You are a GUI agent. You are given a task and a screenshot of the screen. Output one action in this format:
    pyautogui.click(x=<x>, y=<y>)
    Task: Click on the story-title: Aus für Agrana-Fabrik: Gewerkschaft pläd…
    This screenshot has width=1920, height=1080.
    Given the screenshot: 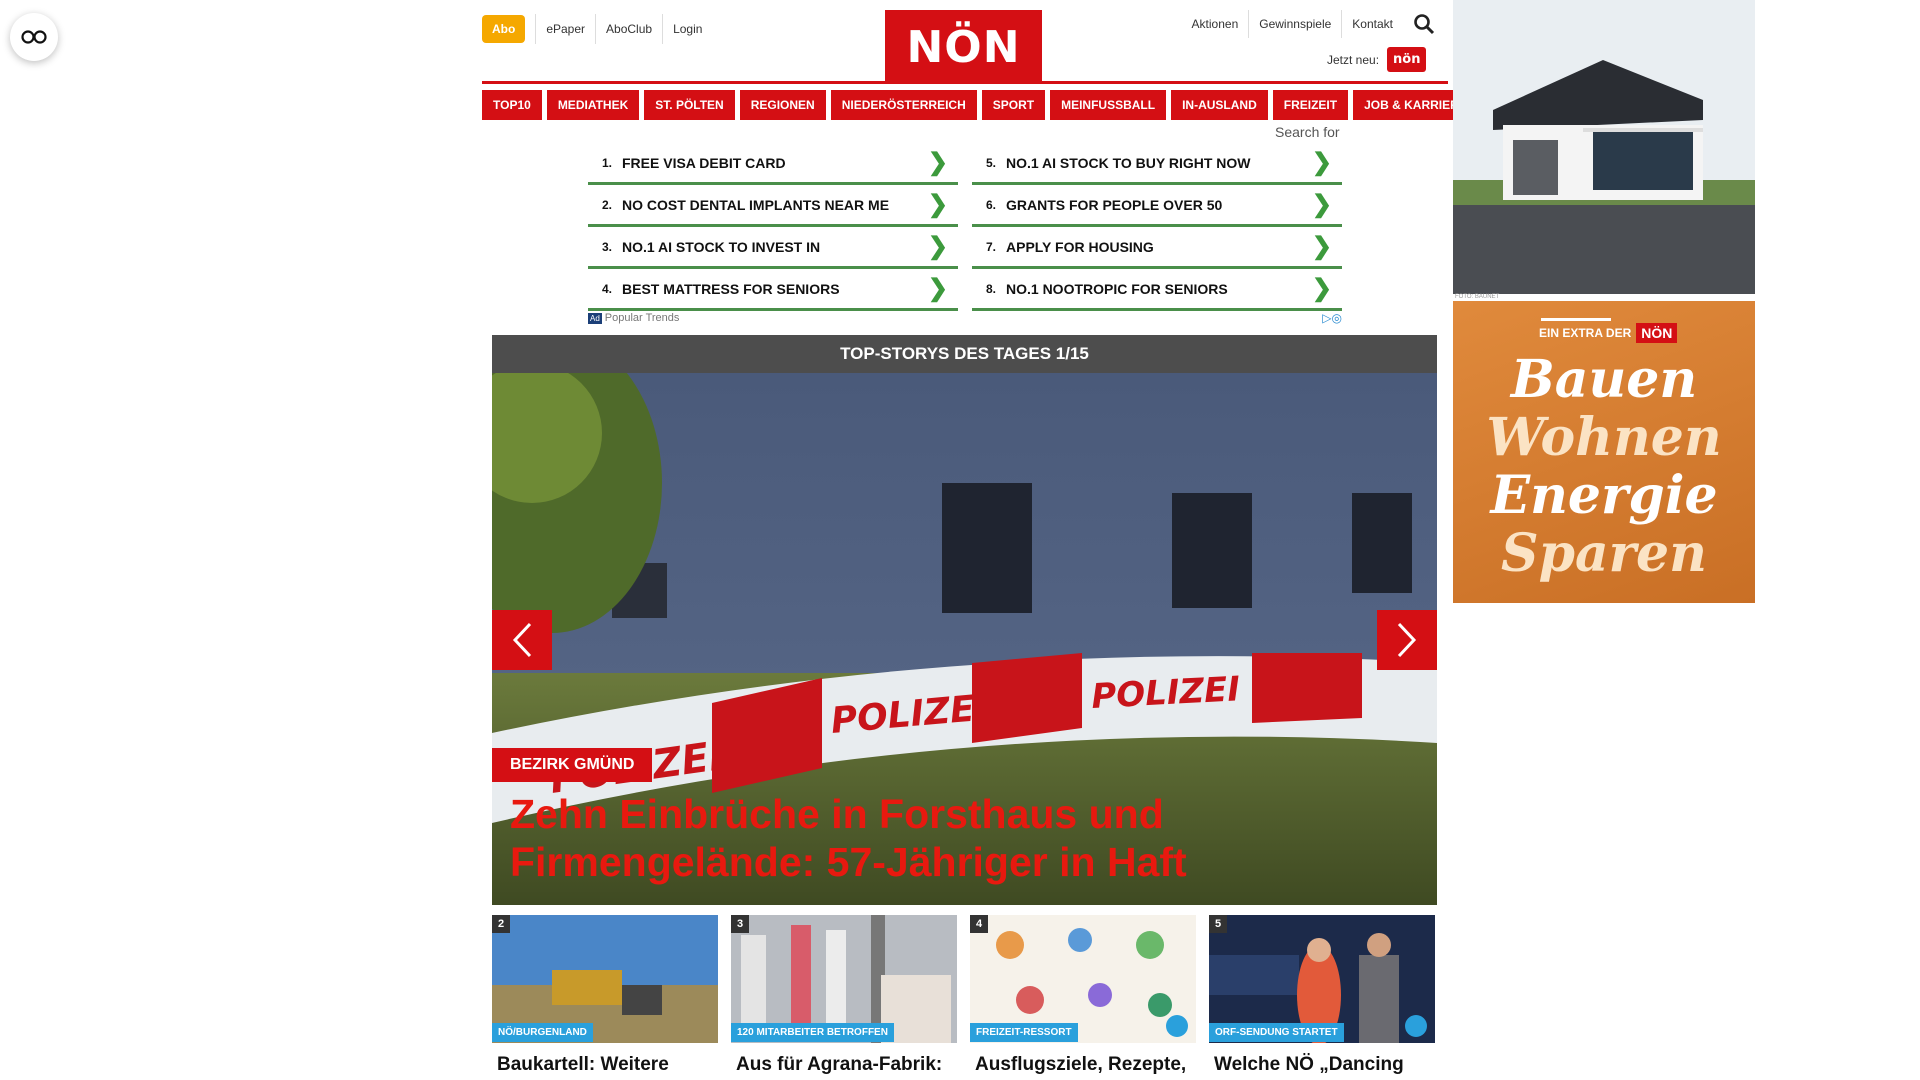 What is the action you would take?
    pyautogui.click(x=844, y=1061)
    